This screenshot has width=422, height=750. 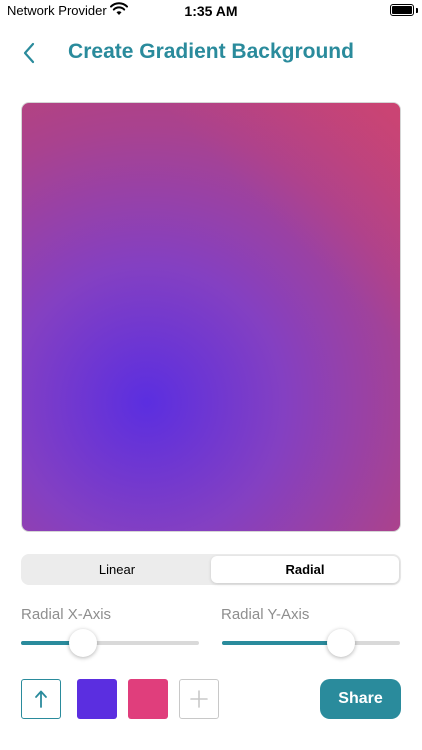 I want to click on page-title: Create Gradient Background, so click(x=211, y=51).